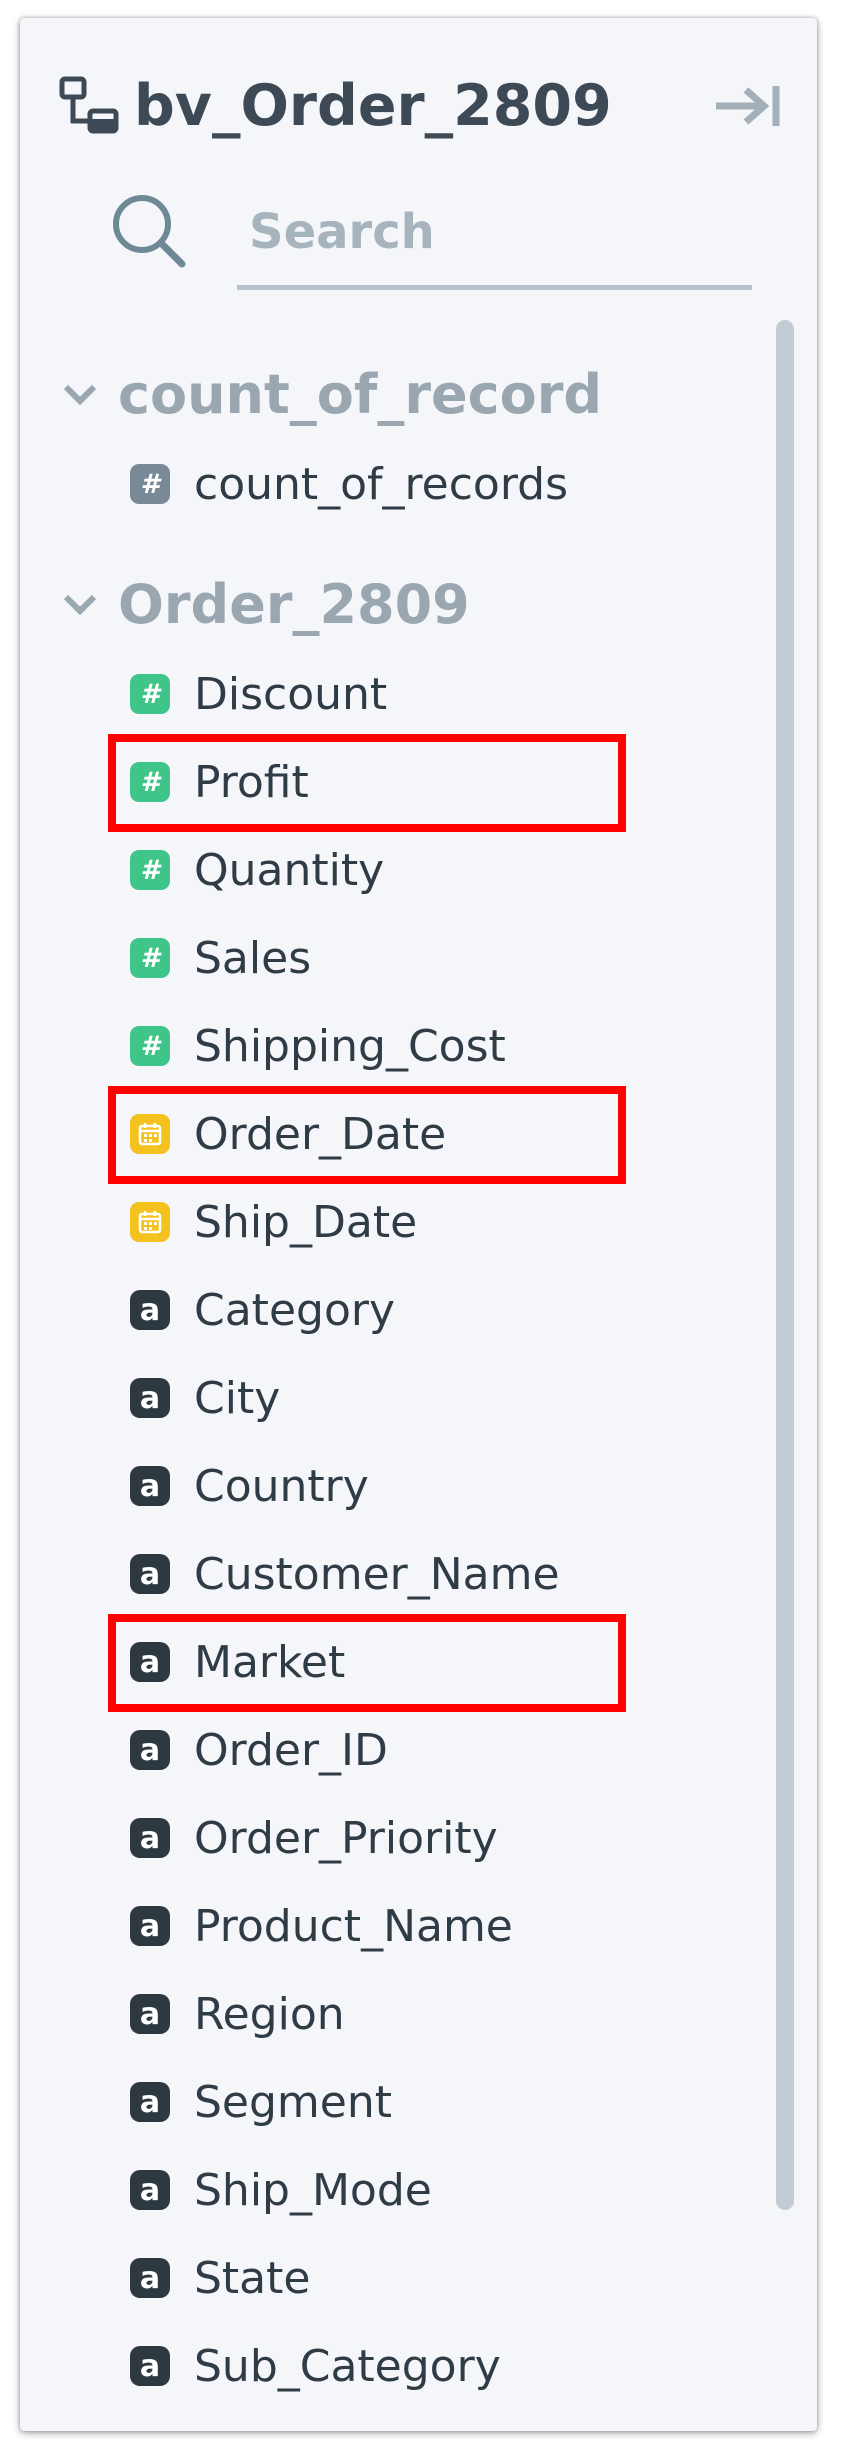  I want to click on scrollbar-thumb, so click(785, 1265).